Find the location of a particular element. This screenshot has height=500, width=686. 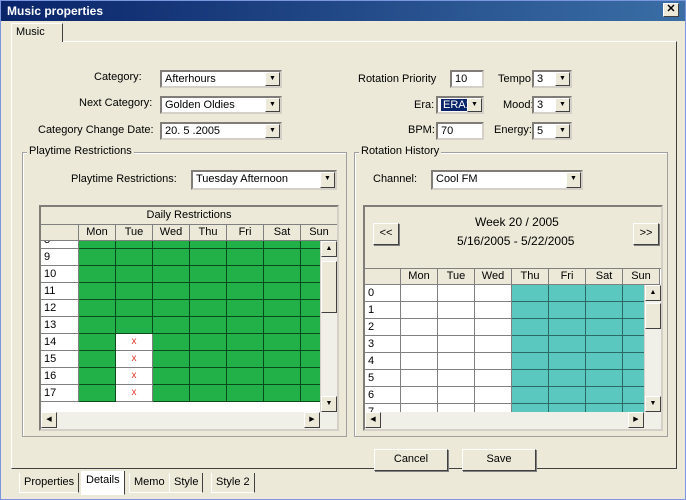

playtime-restrictions-select: Tuesday Afternoon ▼ is located at coordinates (264, 180).